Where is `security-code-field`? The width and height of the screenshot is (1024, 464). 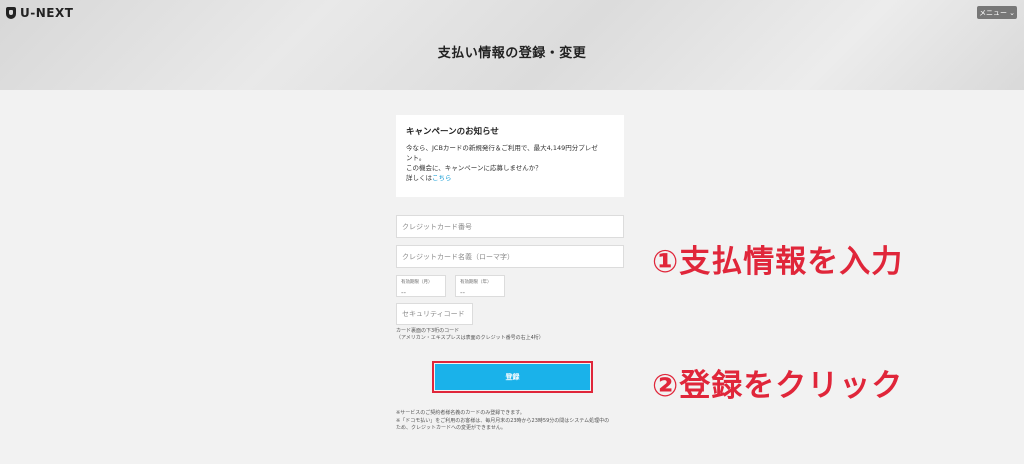 security-code-field is located at coordinates (434, 314).